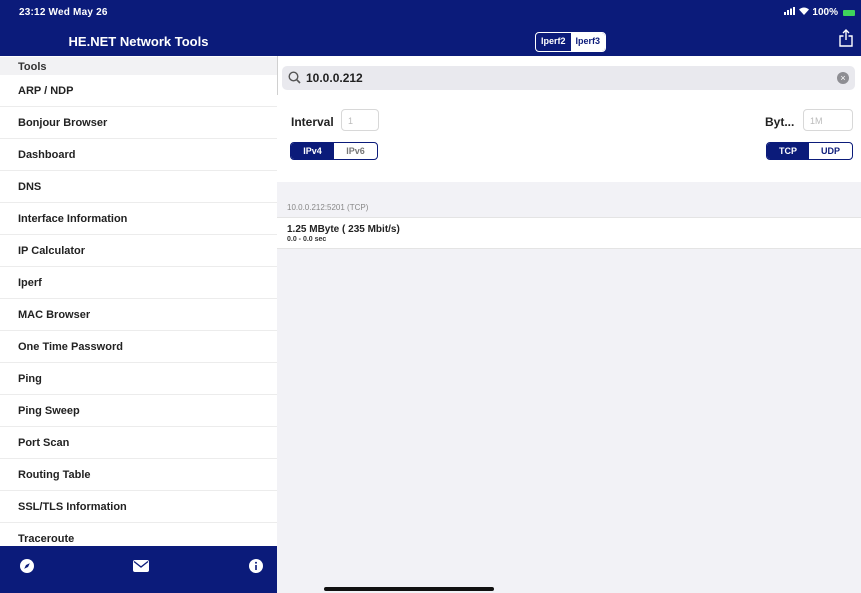 The image size is (861, 593). I want to click on result-row: 1.25 MByte ( 235 Mbit/s) 0.0 - 0.0 sec, so click(569, 233).